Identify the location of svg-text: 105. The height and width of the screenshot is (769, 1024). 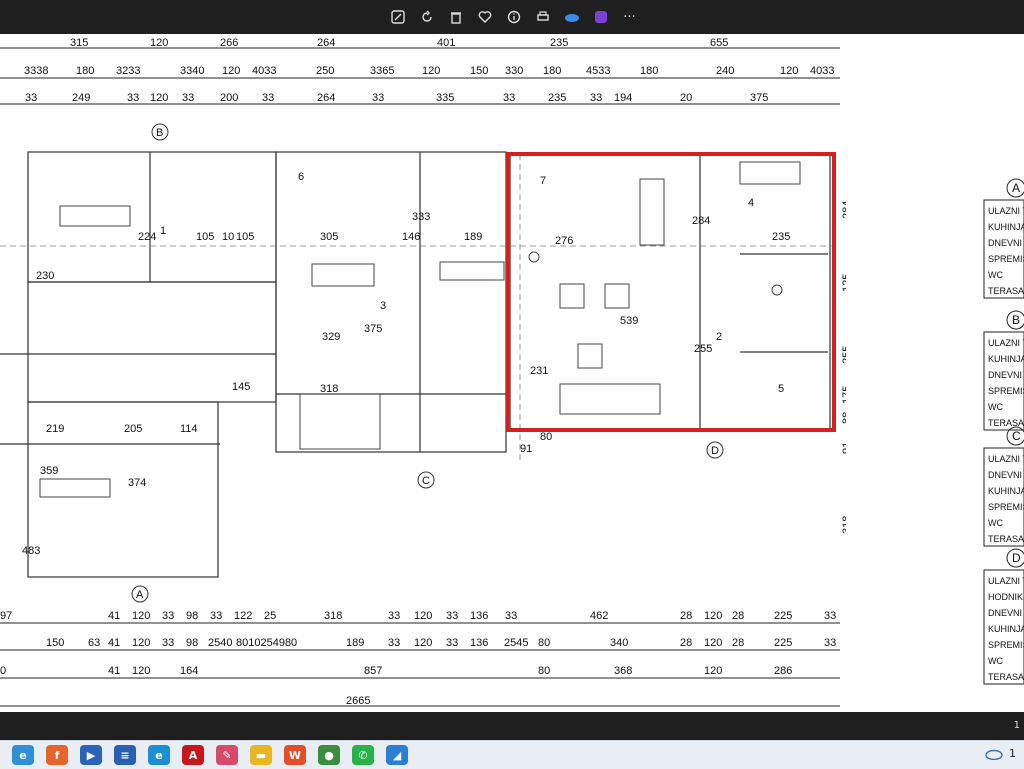
(205, 237).